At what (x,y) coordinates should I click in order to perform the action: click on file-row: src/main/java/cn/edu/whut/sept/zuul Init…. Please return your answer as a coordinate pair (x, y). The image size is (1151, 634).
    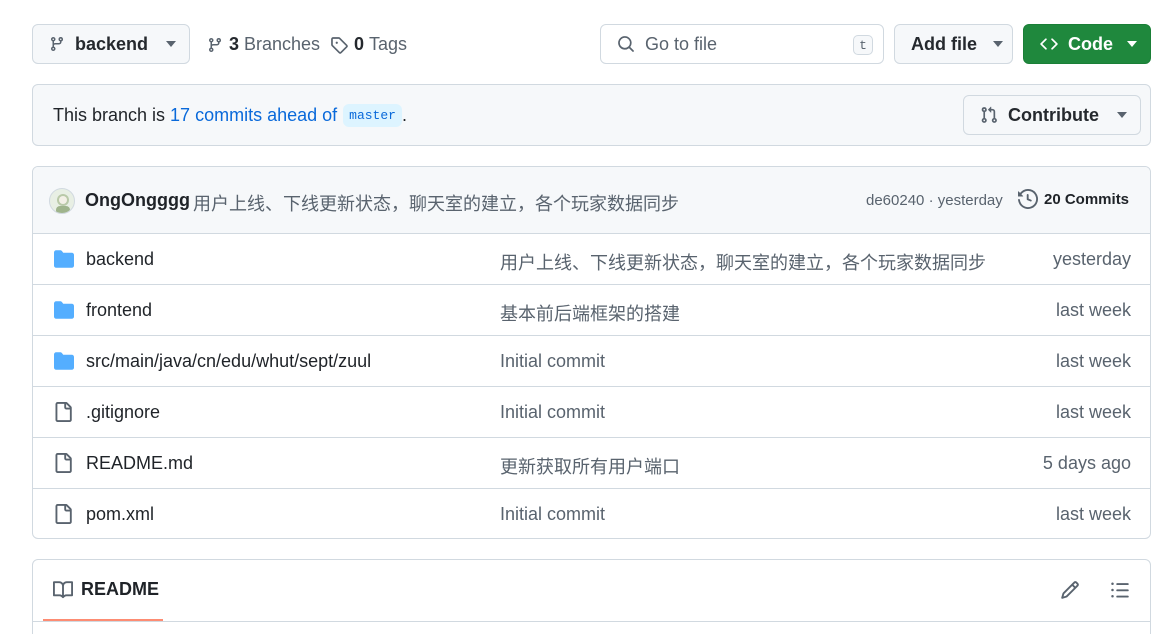
    Looking at the image, I should click on (591, 361).